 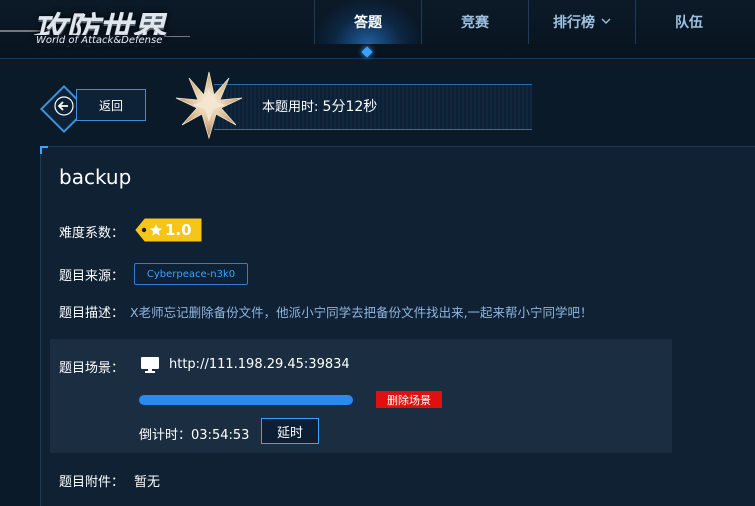 What do you see at coordinates (92, 233) in the screenshot?
I see `difficulty-label: 难度系数：` at bounding box center [92, 233].